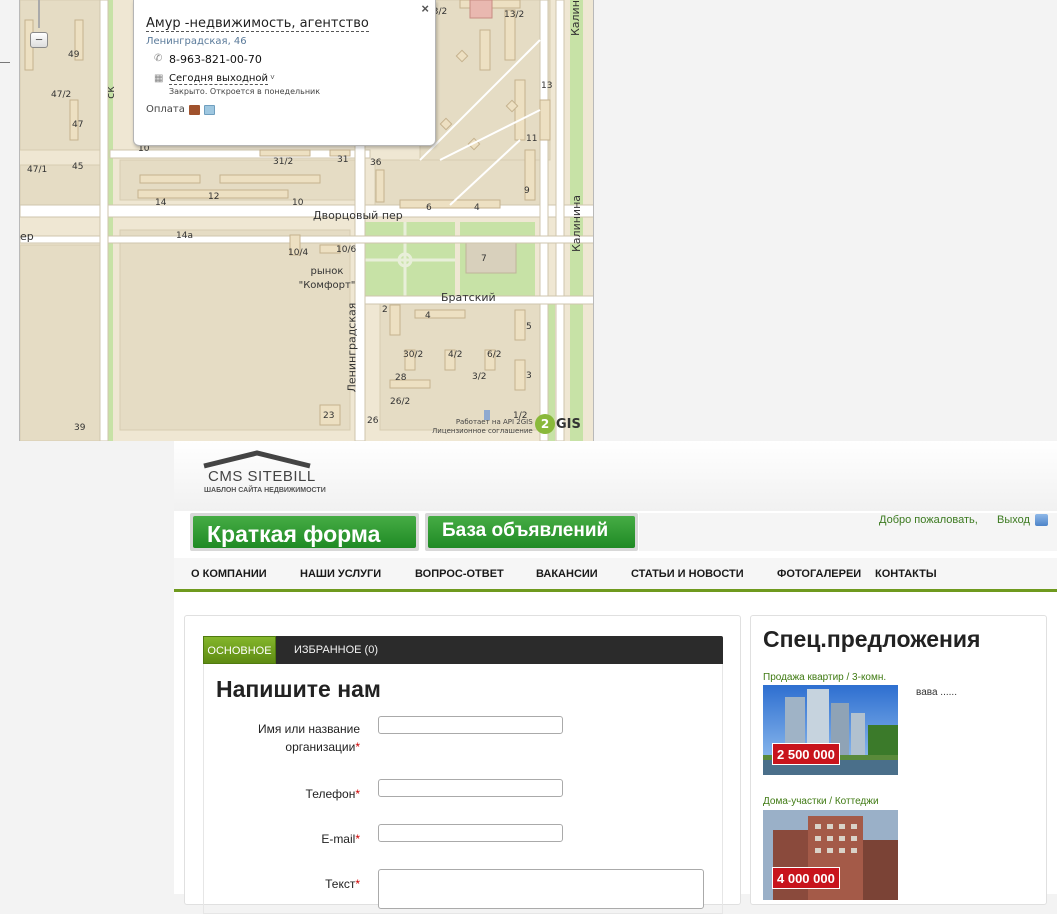 The height and width of the screenshot is (914, 1057). What do you see at coordinates (342, 884) in the screenshot?
I see `text-label: Текст*` at bounding box center [342, 884].